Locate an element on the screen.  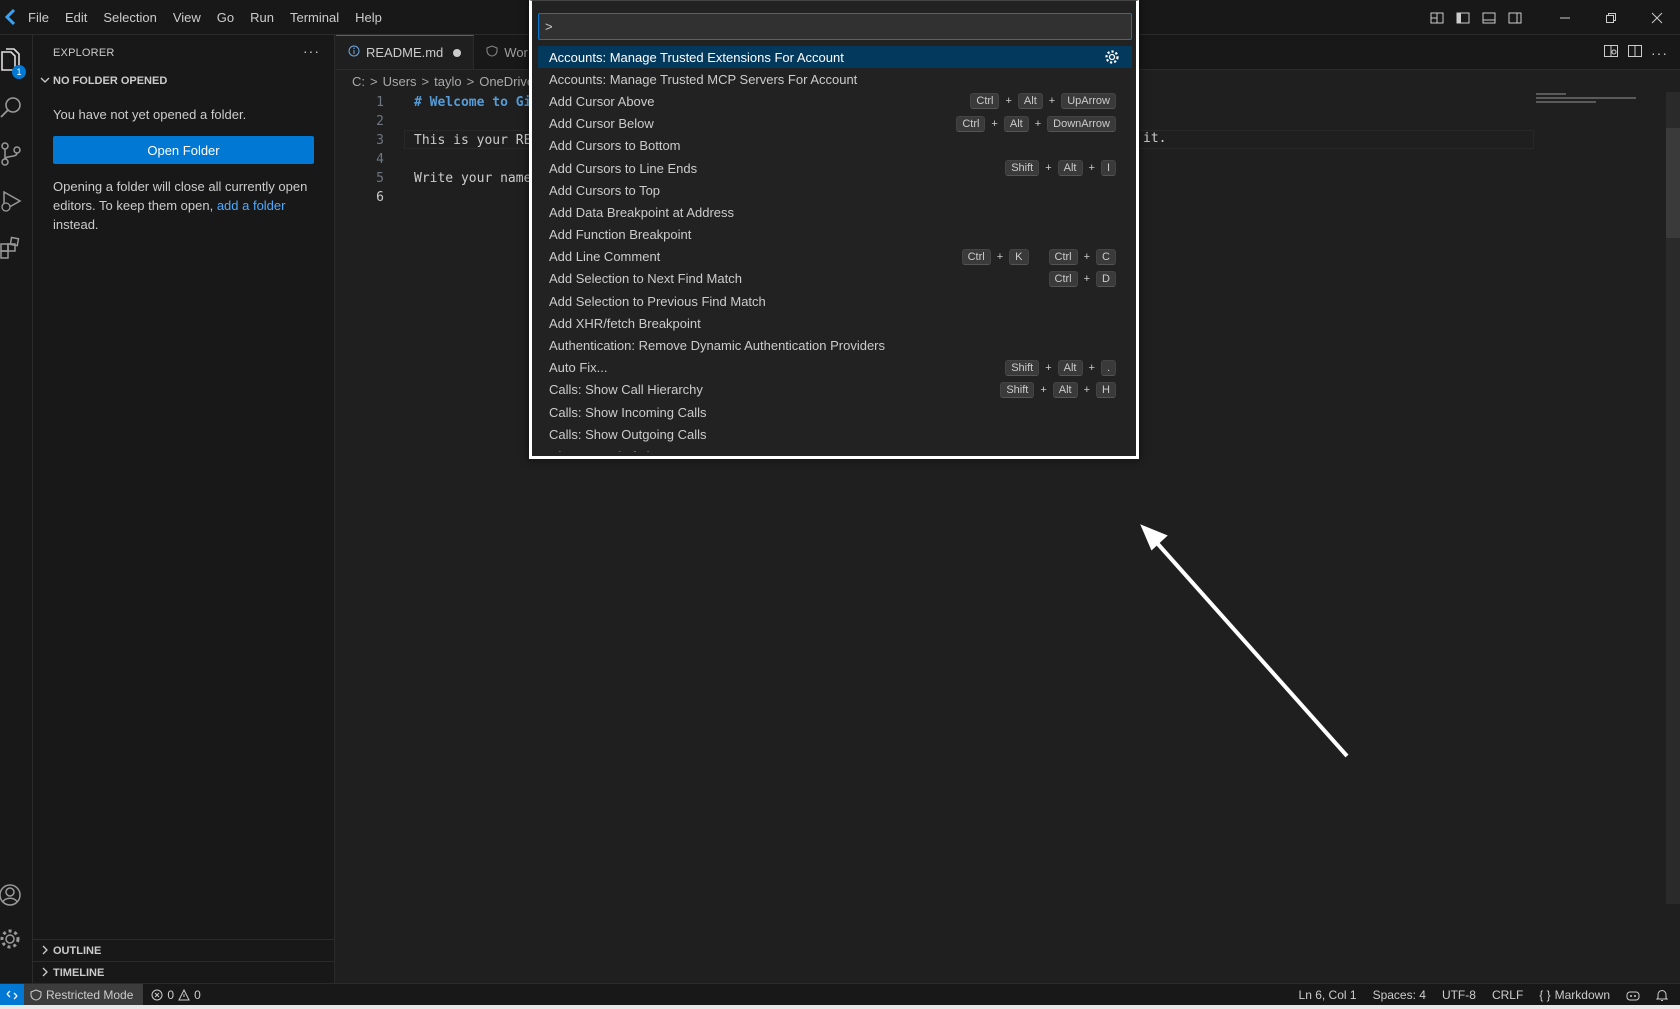
encoding: UTF-8 is located at coordinates (1459, 995).